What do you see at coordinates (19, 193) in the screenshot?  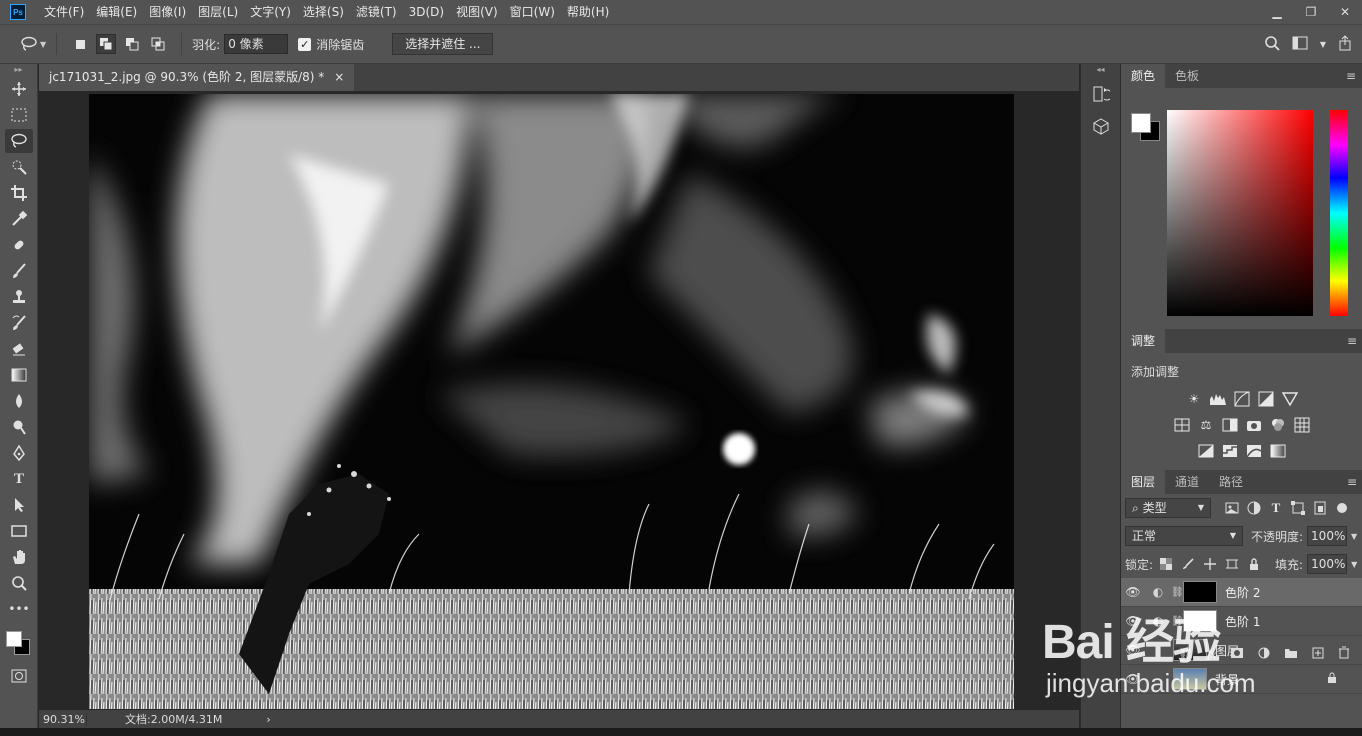 I see `crop-tool-icon` at bounding box center [19, 193].